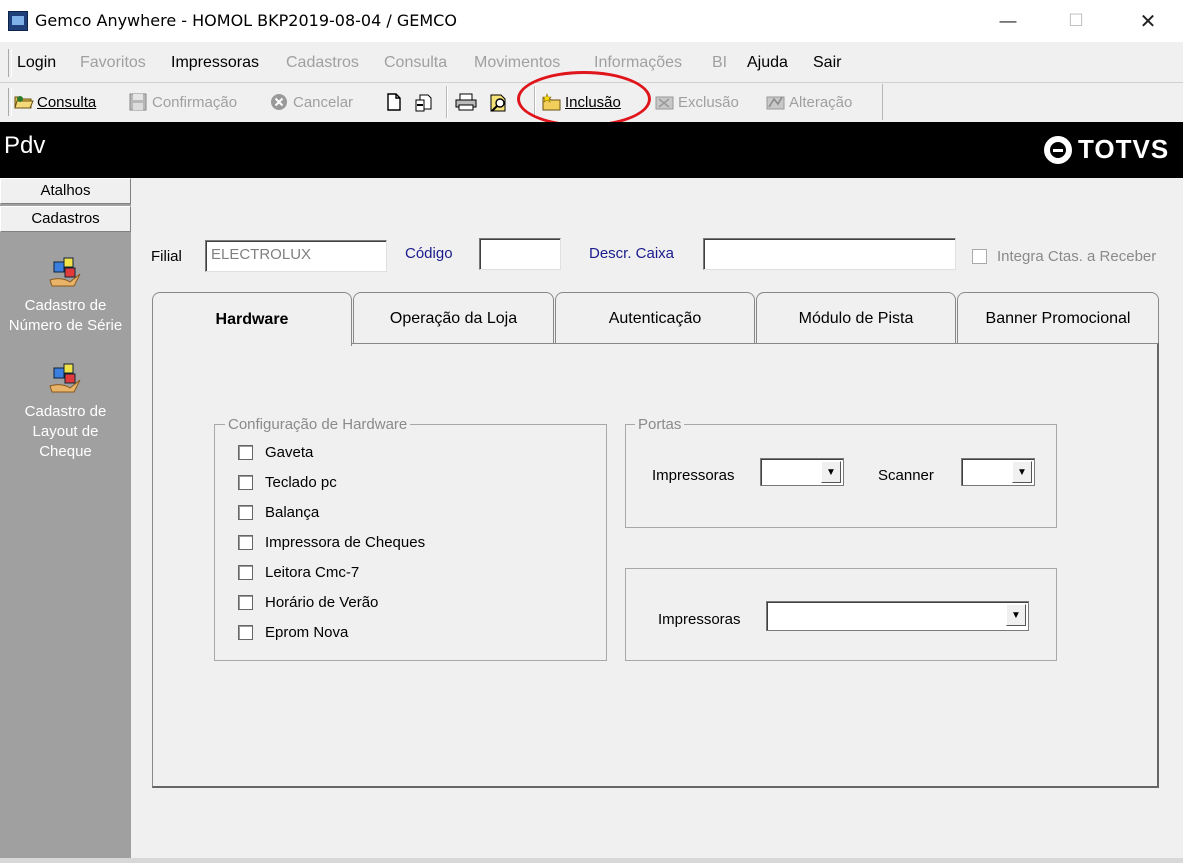  I want to click on copy-document-icon, so click(423, 102).